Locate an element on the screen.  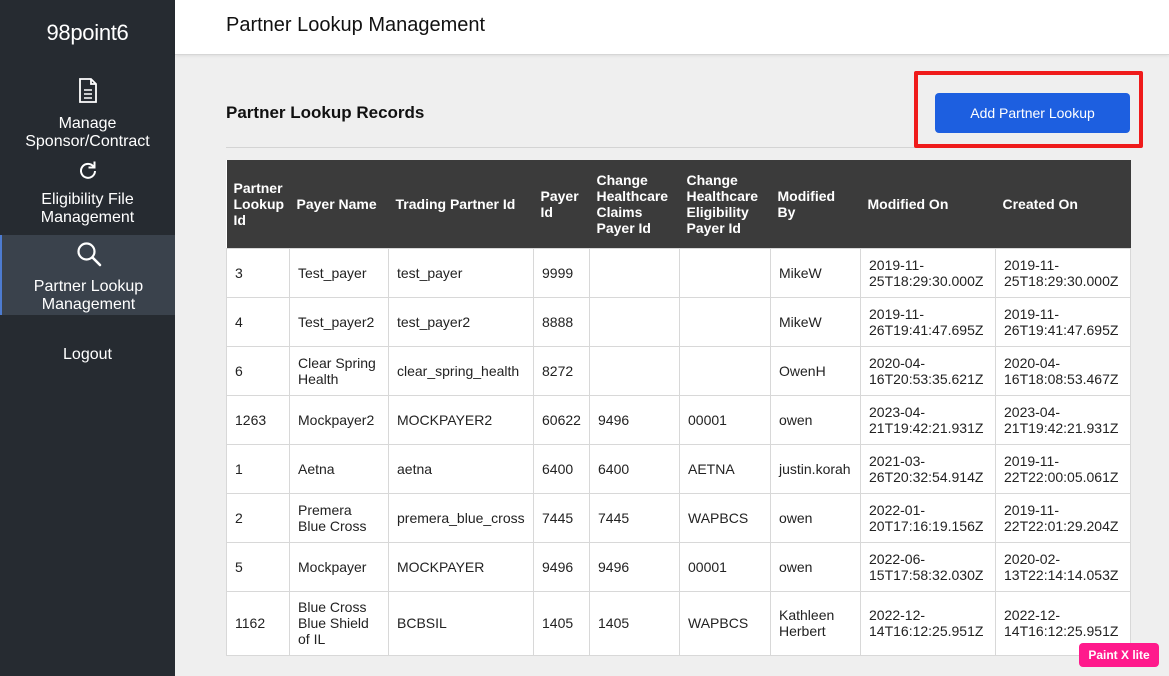
table-cell: AETNA is located at coordinates (725, 468).